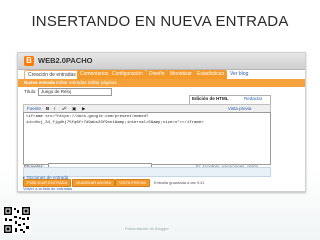 Image resolution: width=320 pixels, height=240 pixels. What do you see at coordinates (47, 188) in the screenshot?
I see `back-to-posts-link: Volver a la lista de entradas` at bounding box center [47, 188].